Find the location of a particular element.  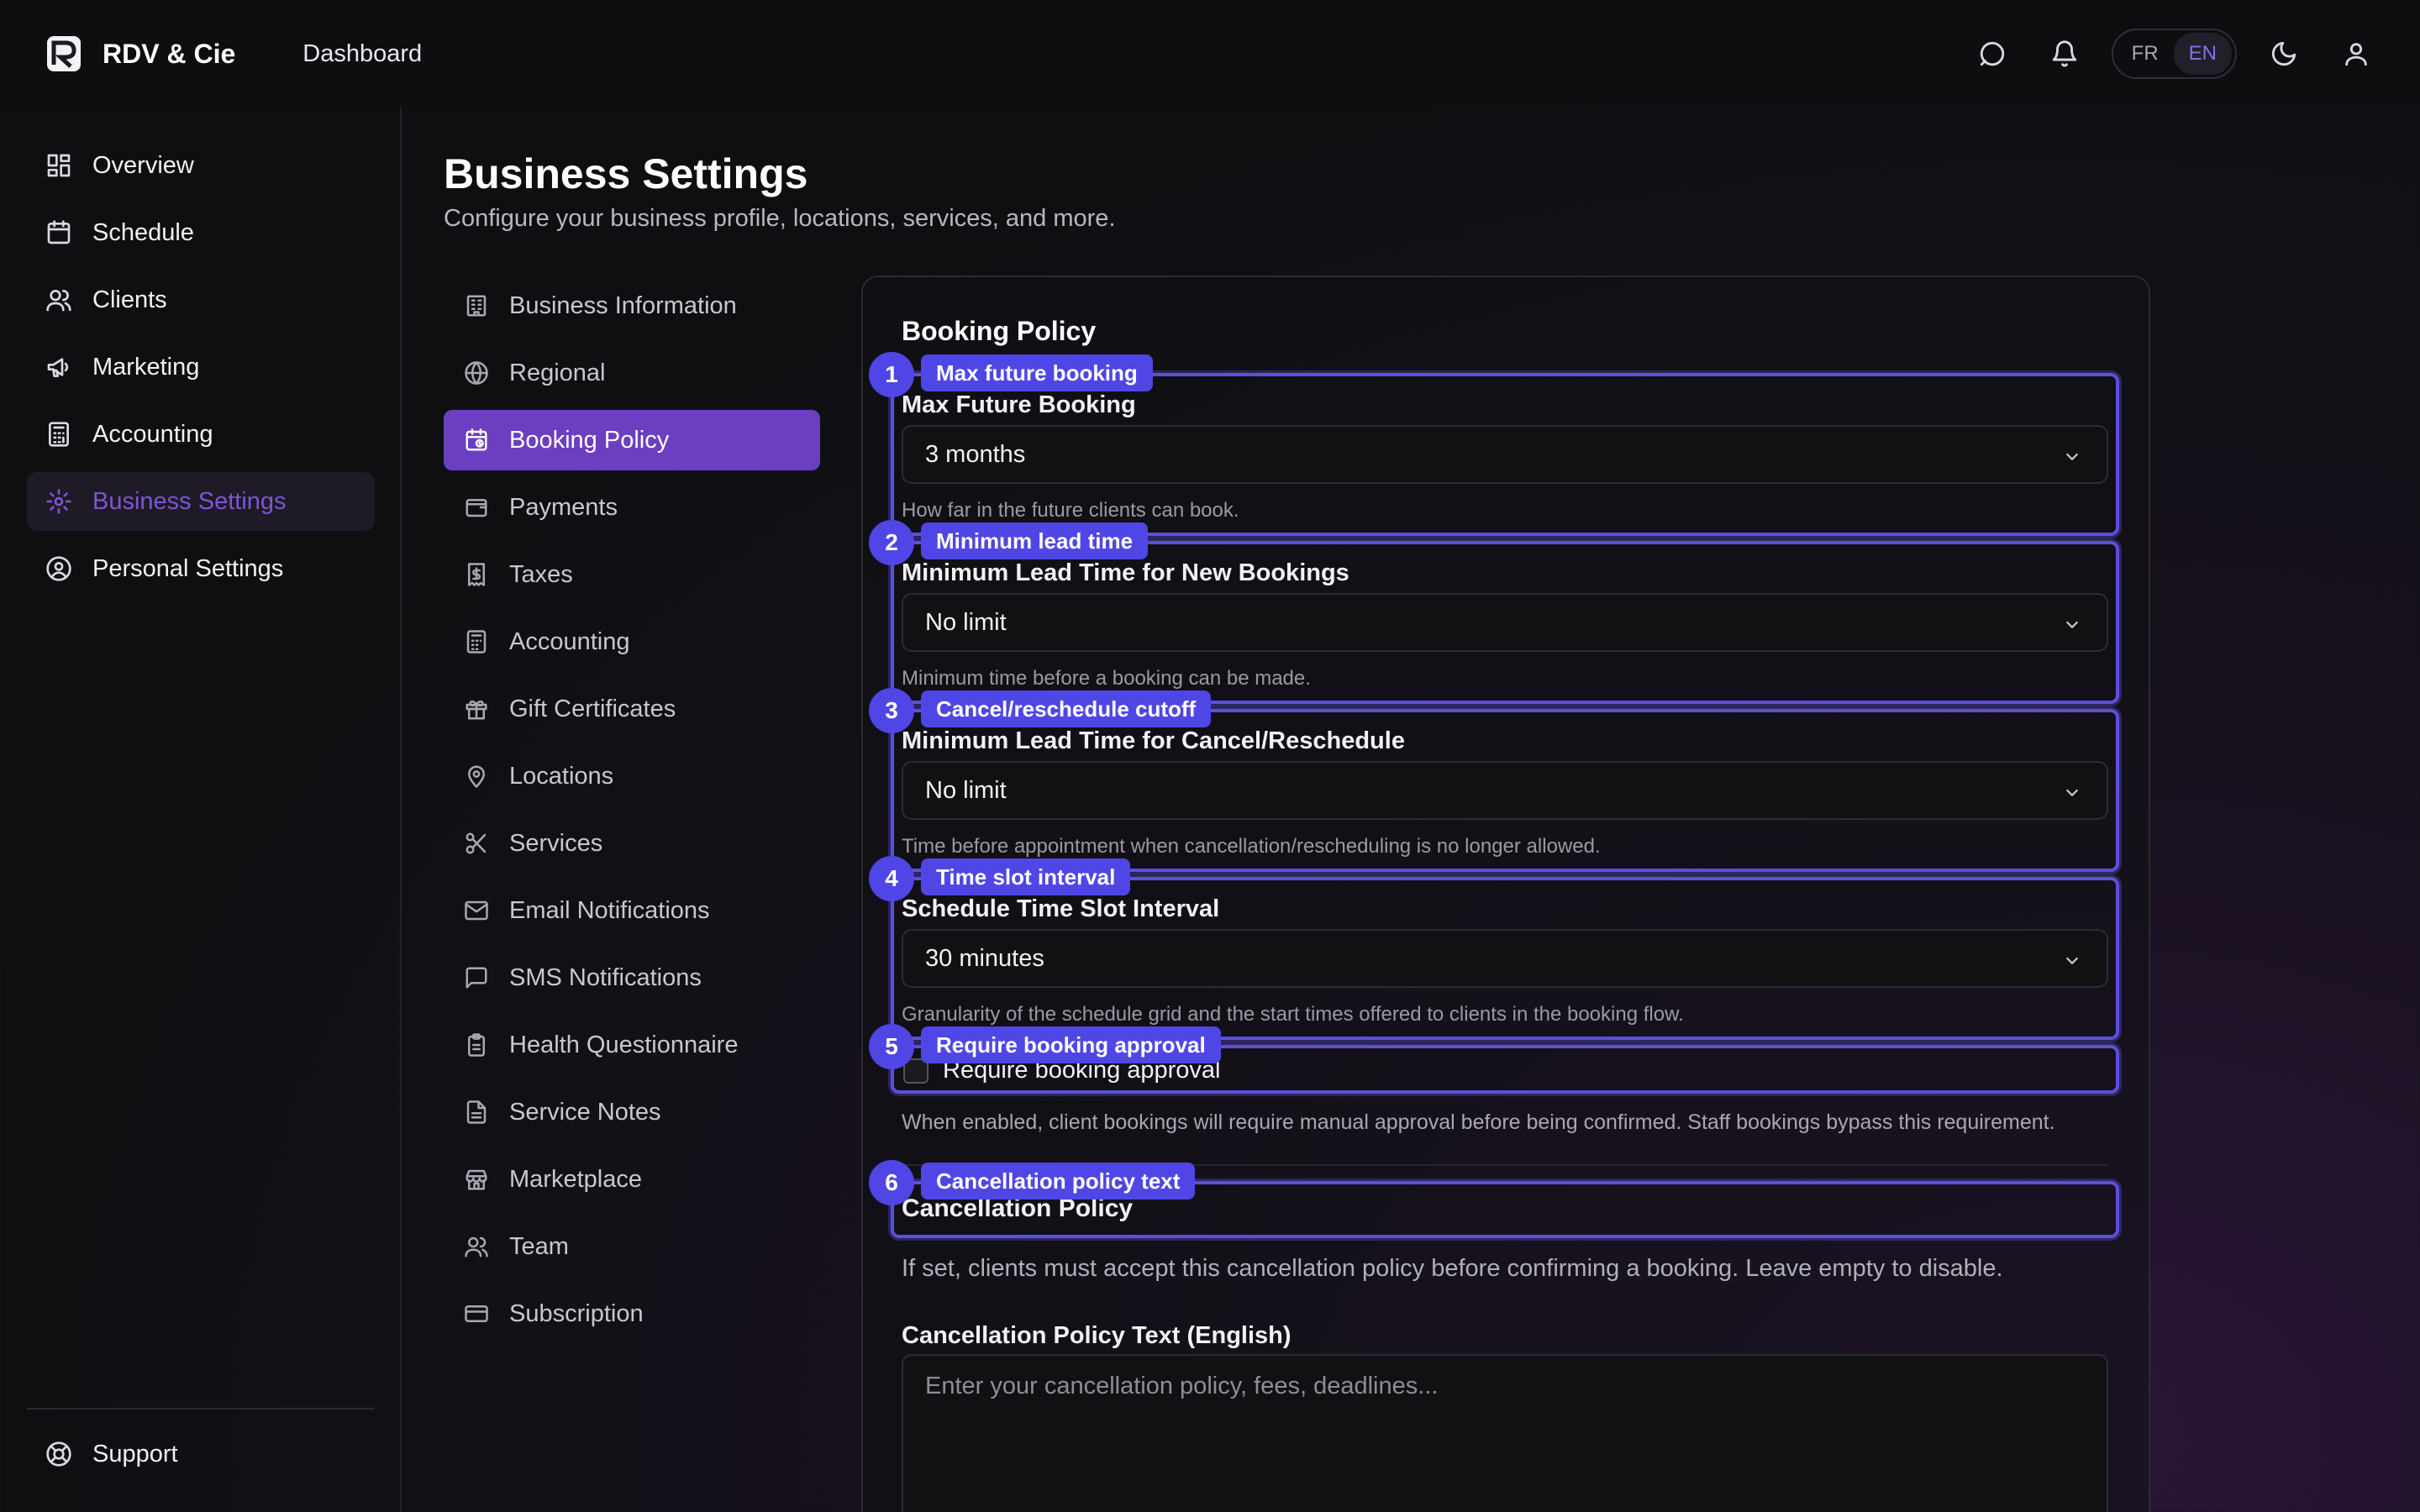

credit-card-icon is located at coordinates (477, 1313).